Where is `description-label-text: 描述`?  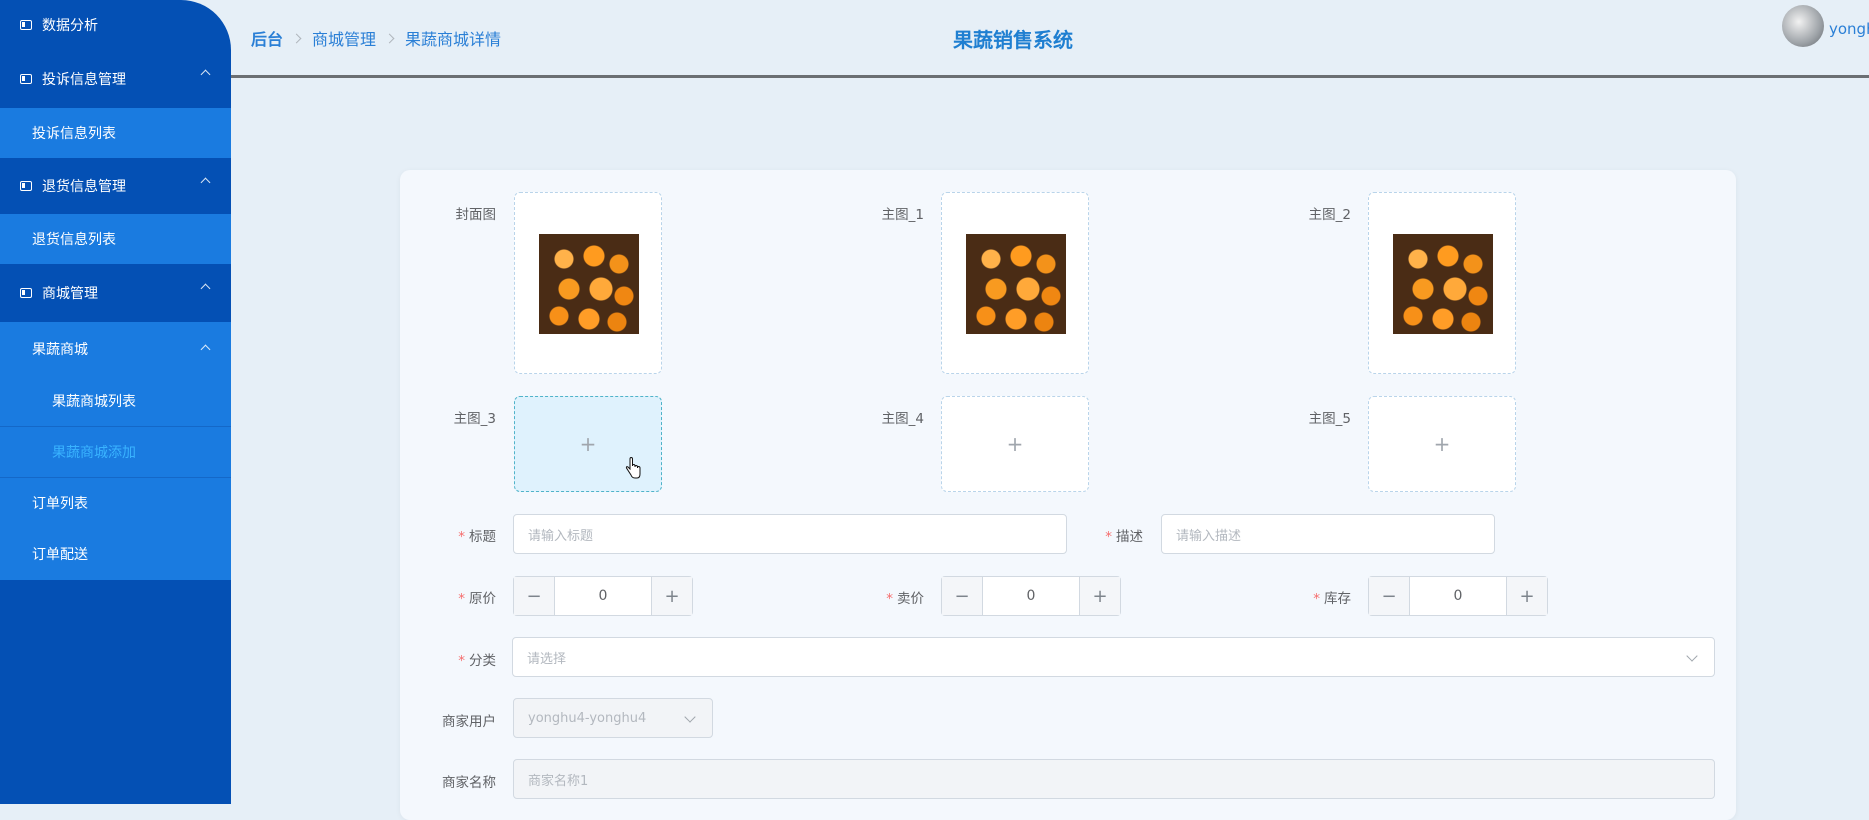 description-label-text: 描述 is located at coordinates (1129, 537).